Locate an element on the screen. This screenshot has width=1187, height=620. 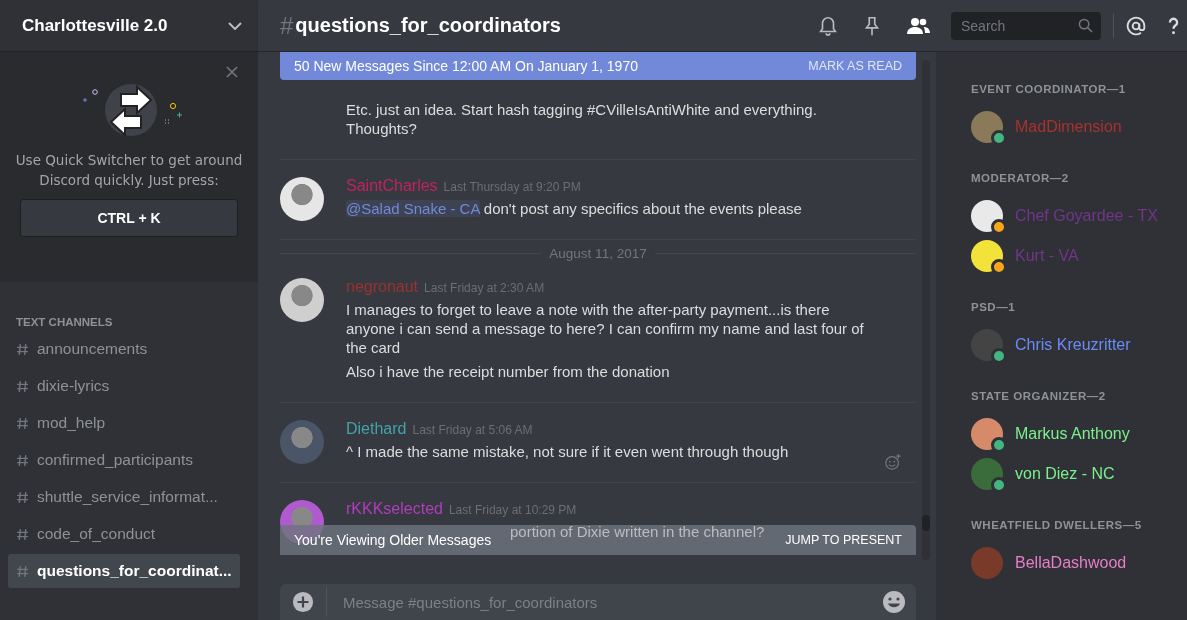
message-text: Etc. just an idea. Start hash tagging #CVilleIsAntiWhite and everything. Thoughts? is located at coordinates (582, 119).